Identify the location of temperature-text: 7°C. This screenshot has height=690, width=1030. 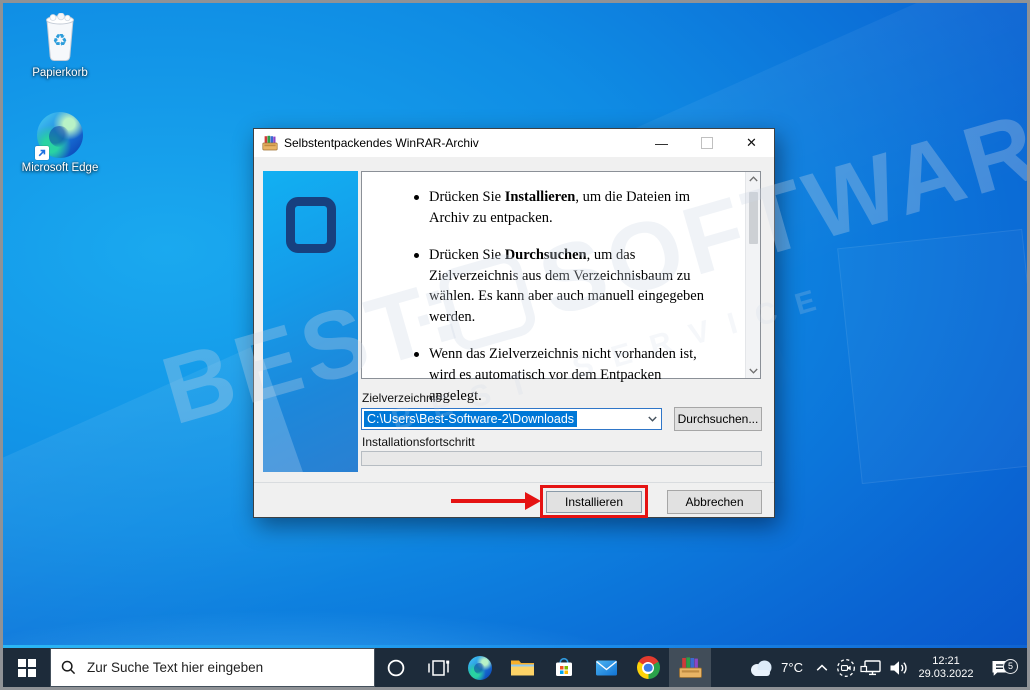
(792, 667).